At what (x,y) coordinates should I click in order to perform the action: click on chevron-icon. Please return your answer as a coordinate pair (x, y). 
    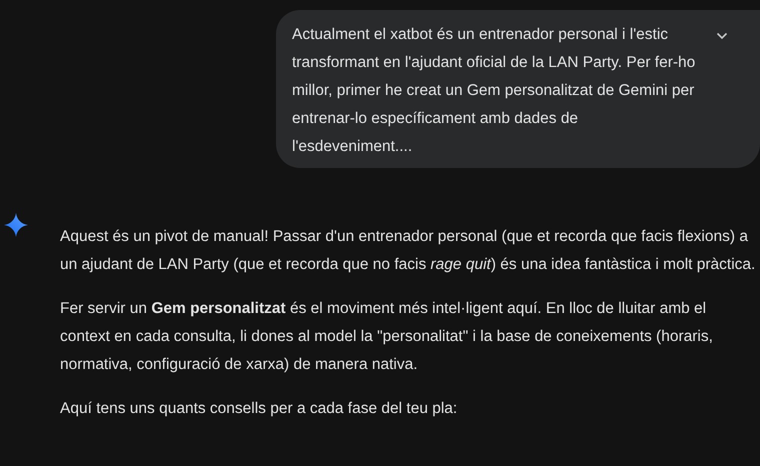
    Looking at the image, I should click on (722, 36).